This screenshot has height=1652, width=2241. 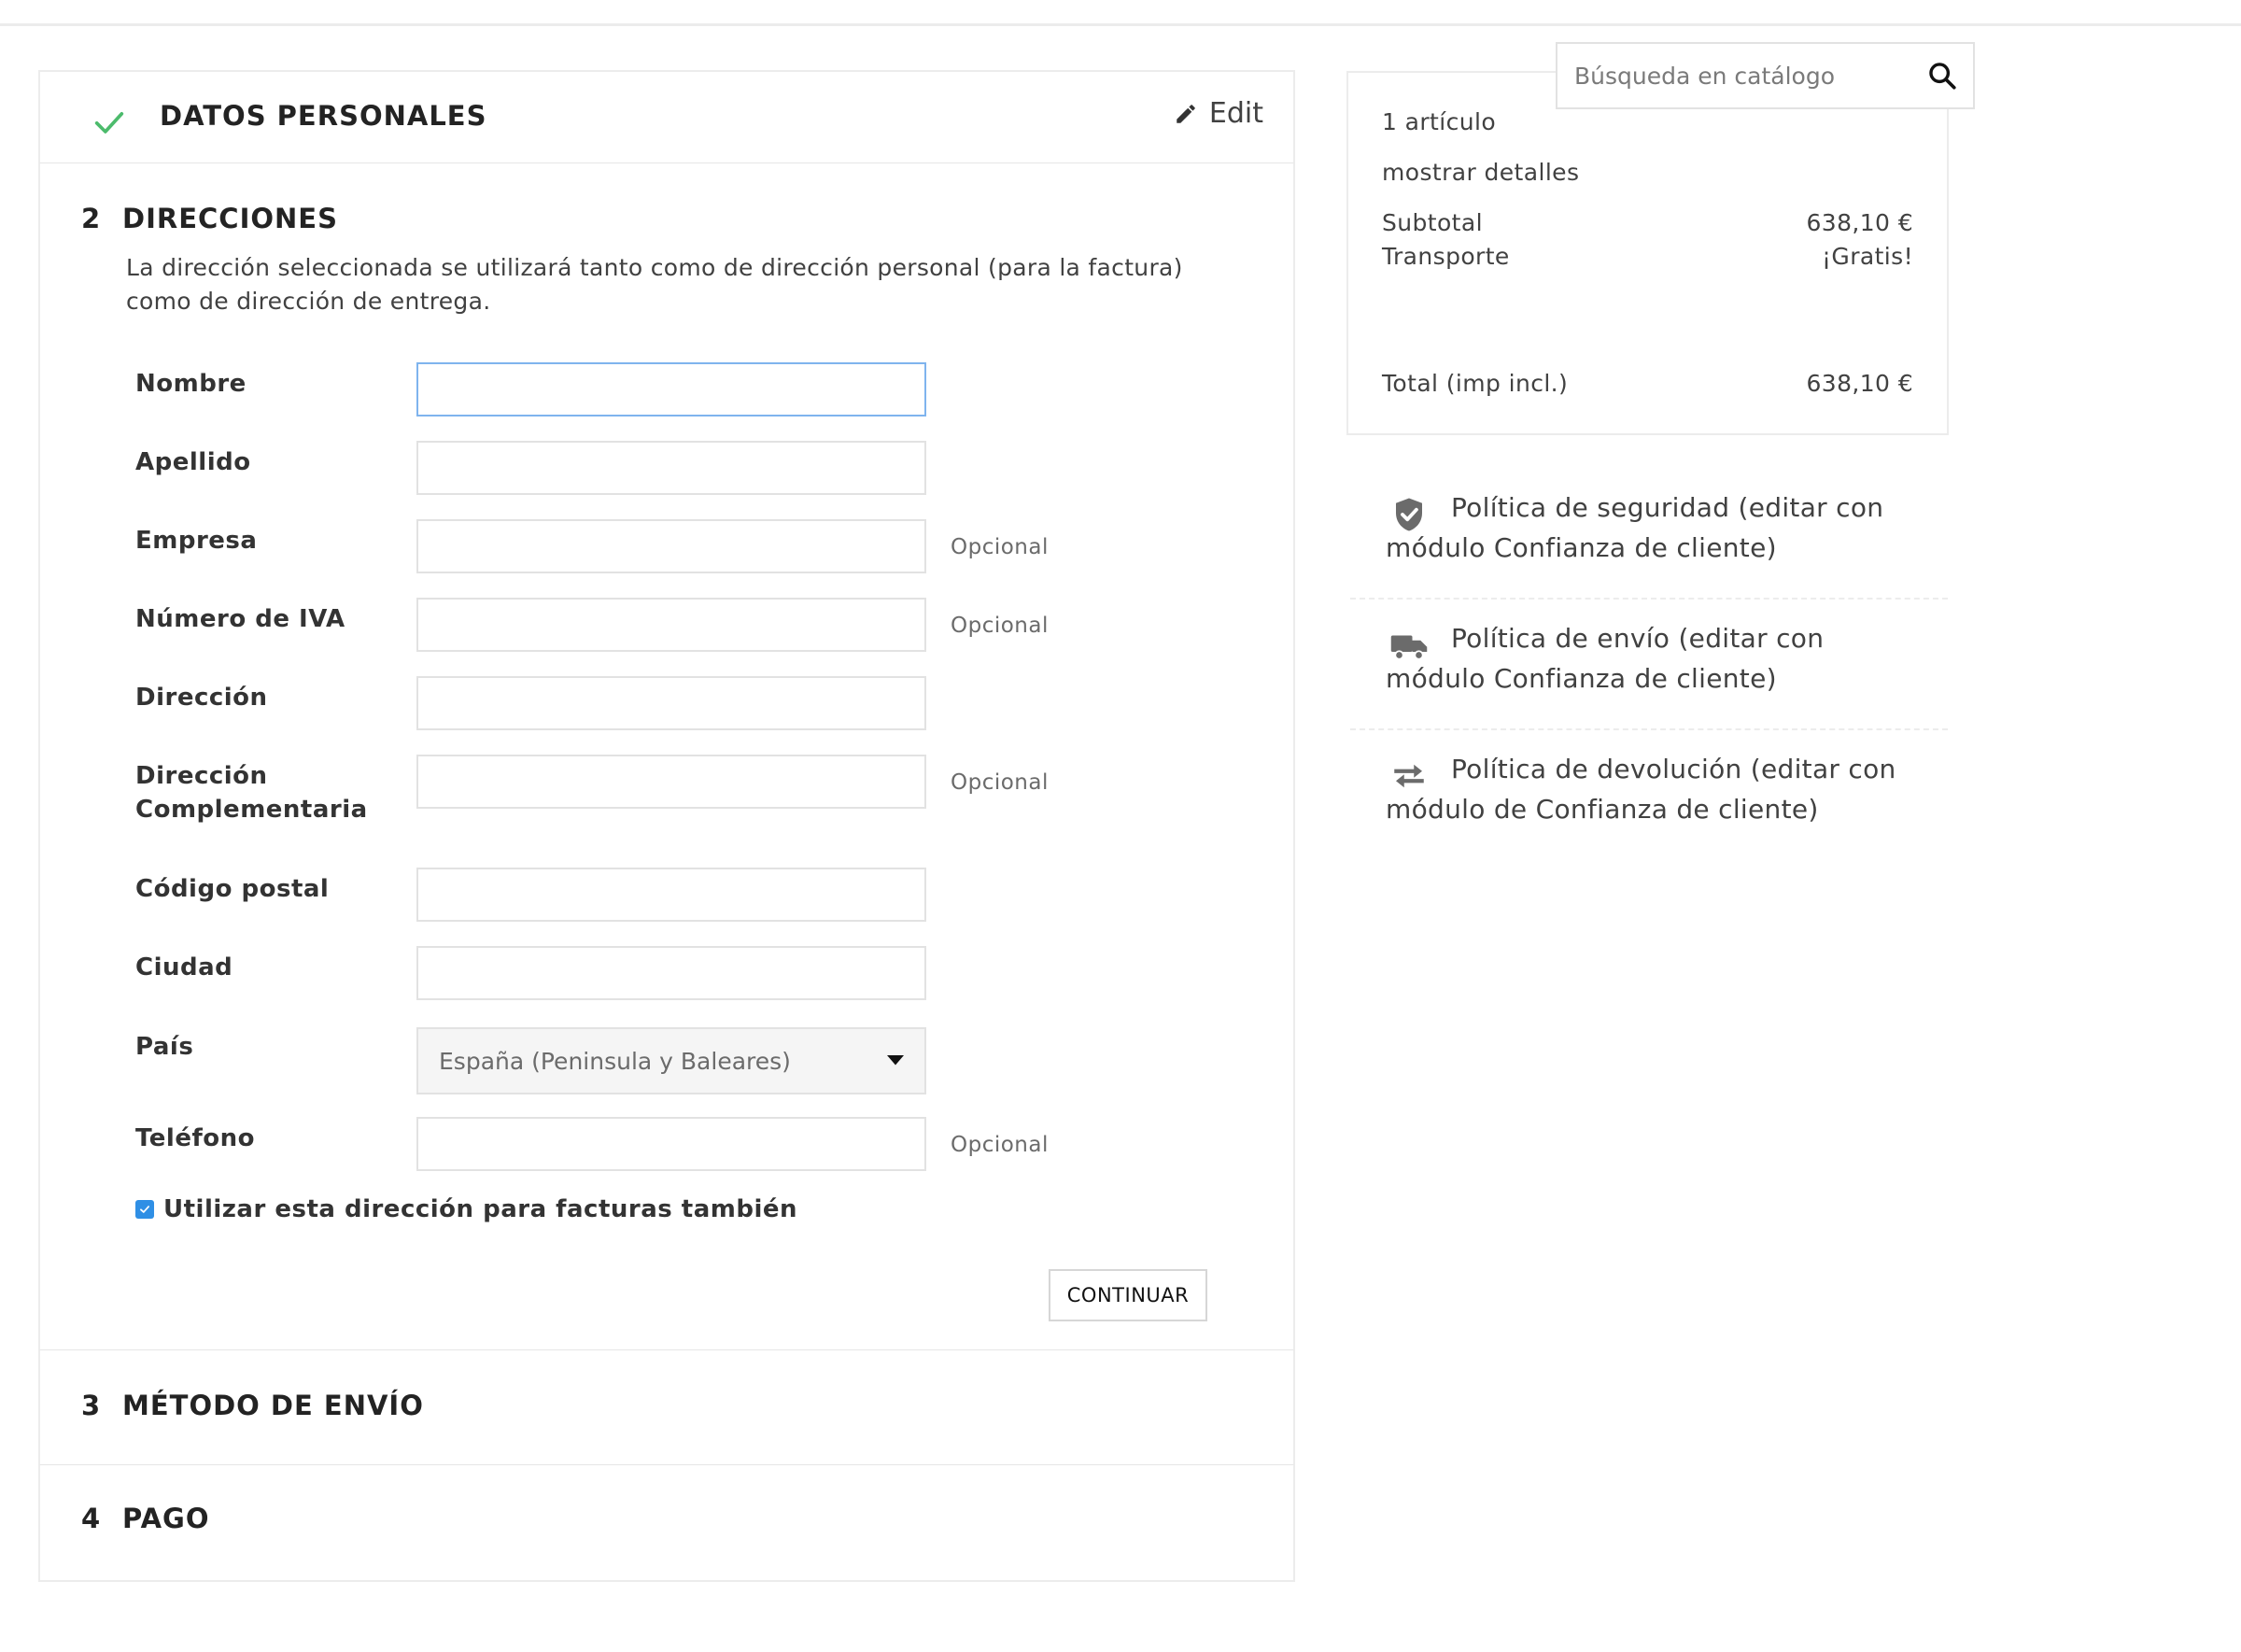 I want to click on shipping-label: Transporte, so click(x=1446, y=256).